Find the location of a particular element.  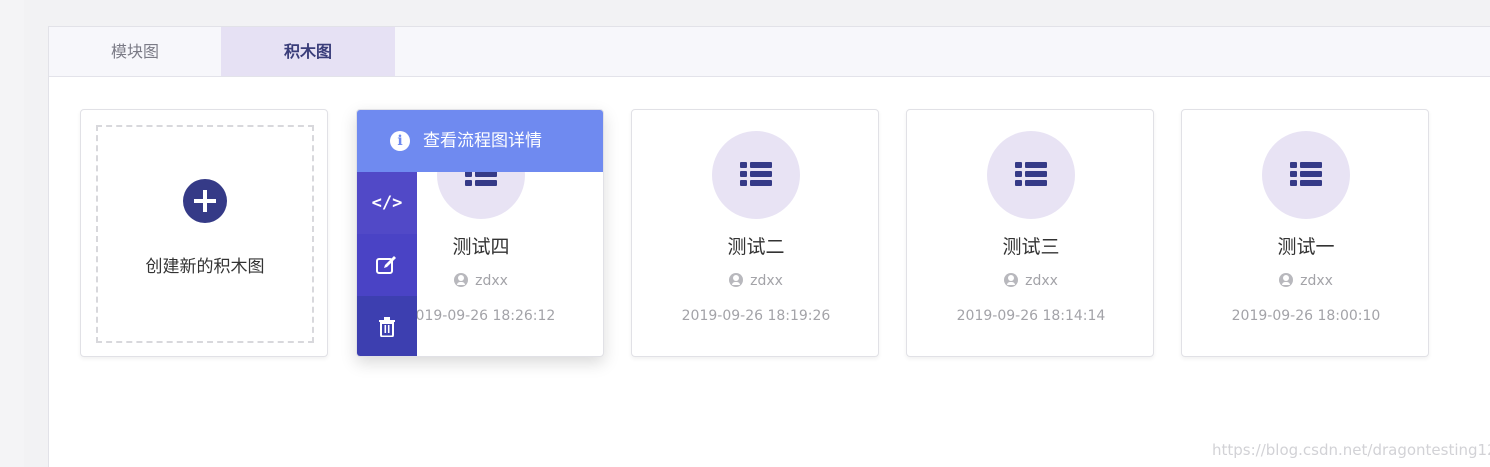

card-time: 2019-09-26 18:14:14 is located at coordinates (1031, 316).